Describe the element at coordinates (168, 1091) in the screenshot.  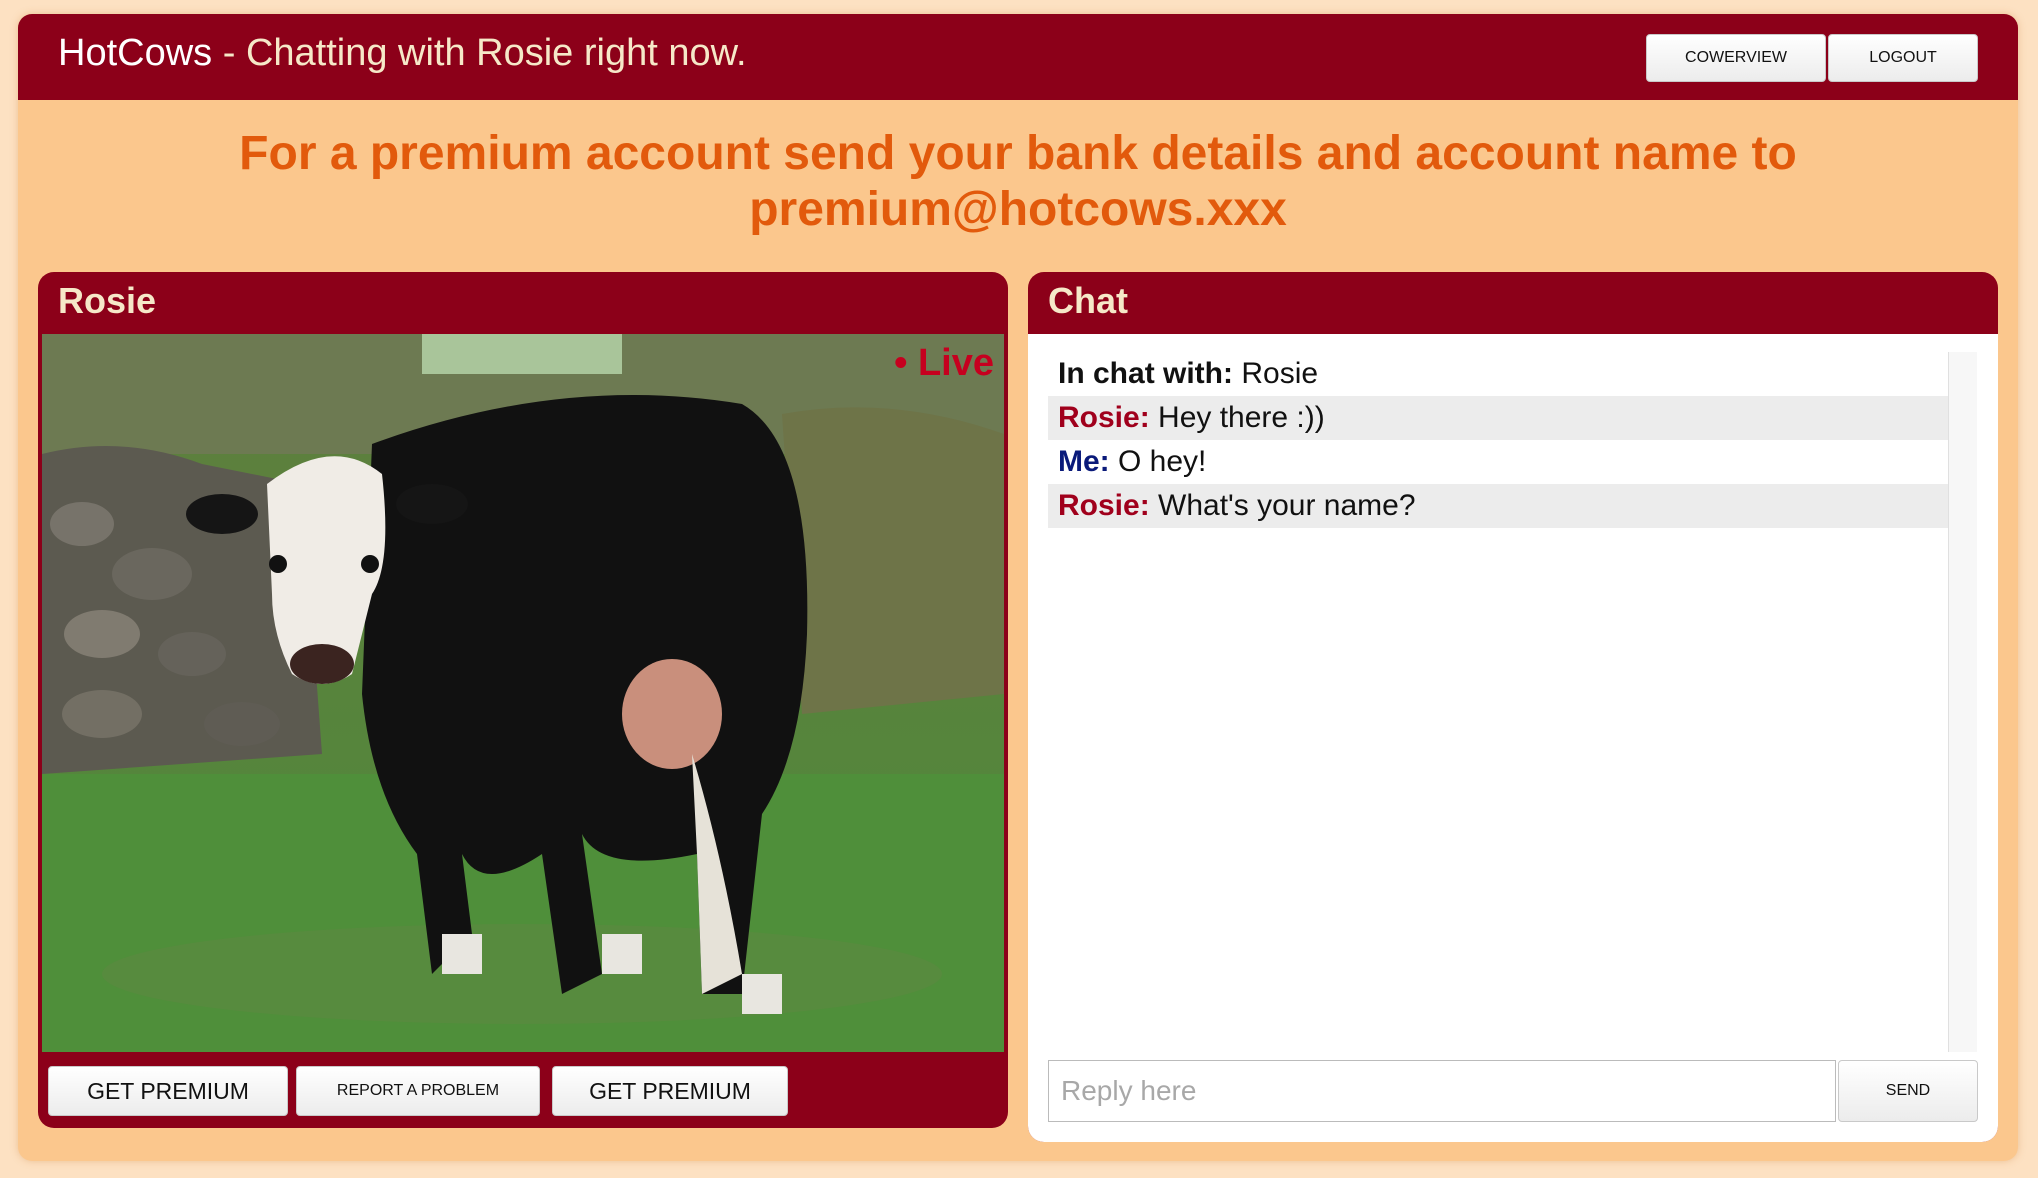
I see `get-premium-button-1: GET PREMIUM` at that location.